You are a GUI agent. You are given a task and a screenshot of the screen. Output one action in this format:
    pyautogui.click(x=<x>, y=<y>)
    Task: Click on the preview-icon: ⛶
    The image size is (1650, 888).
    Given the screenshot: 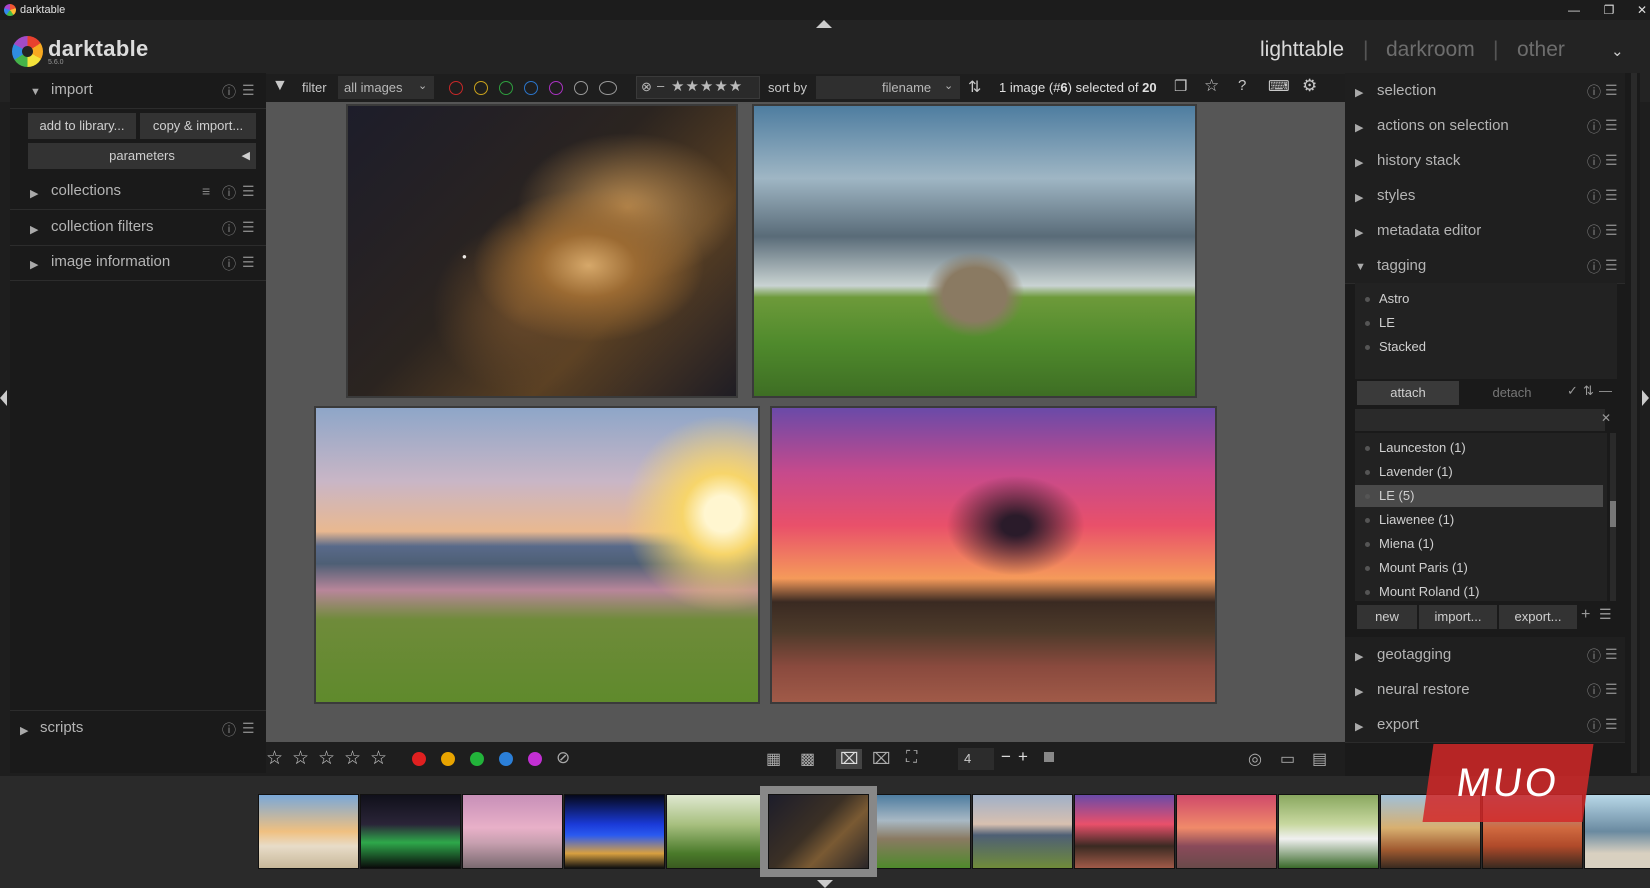 What is the action you would take?
    pyautogui.click(x=911, y=758)
    